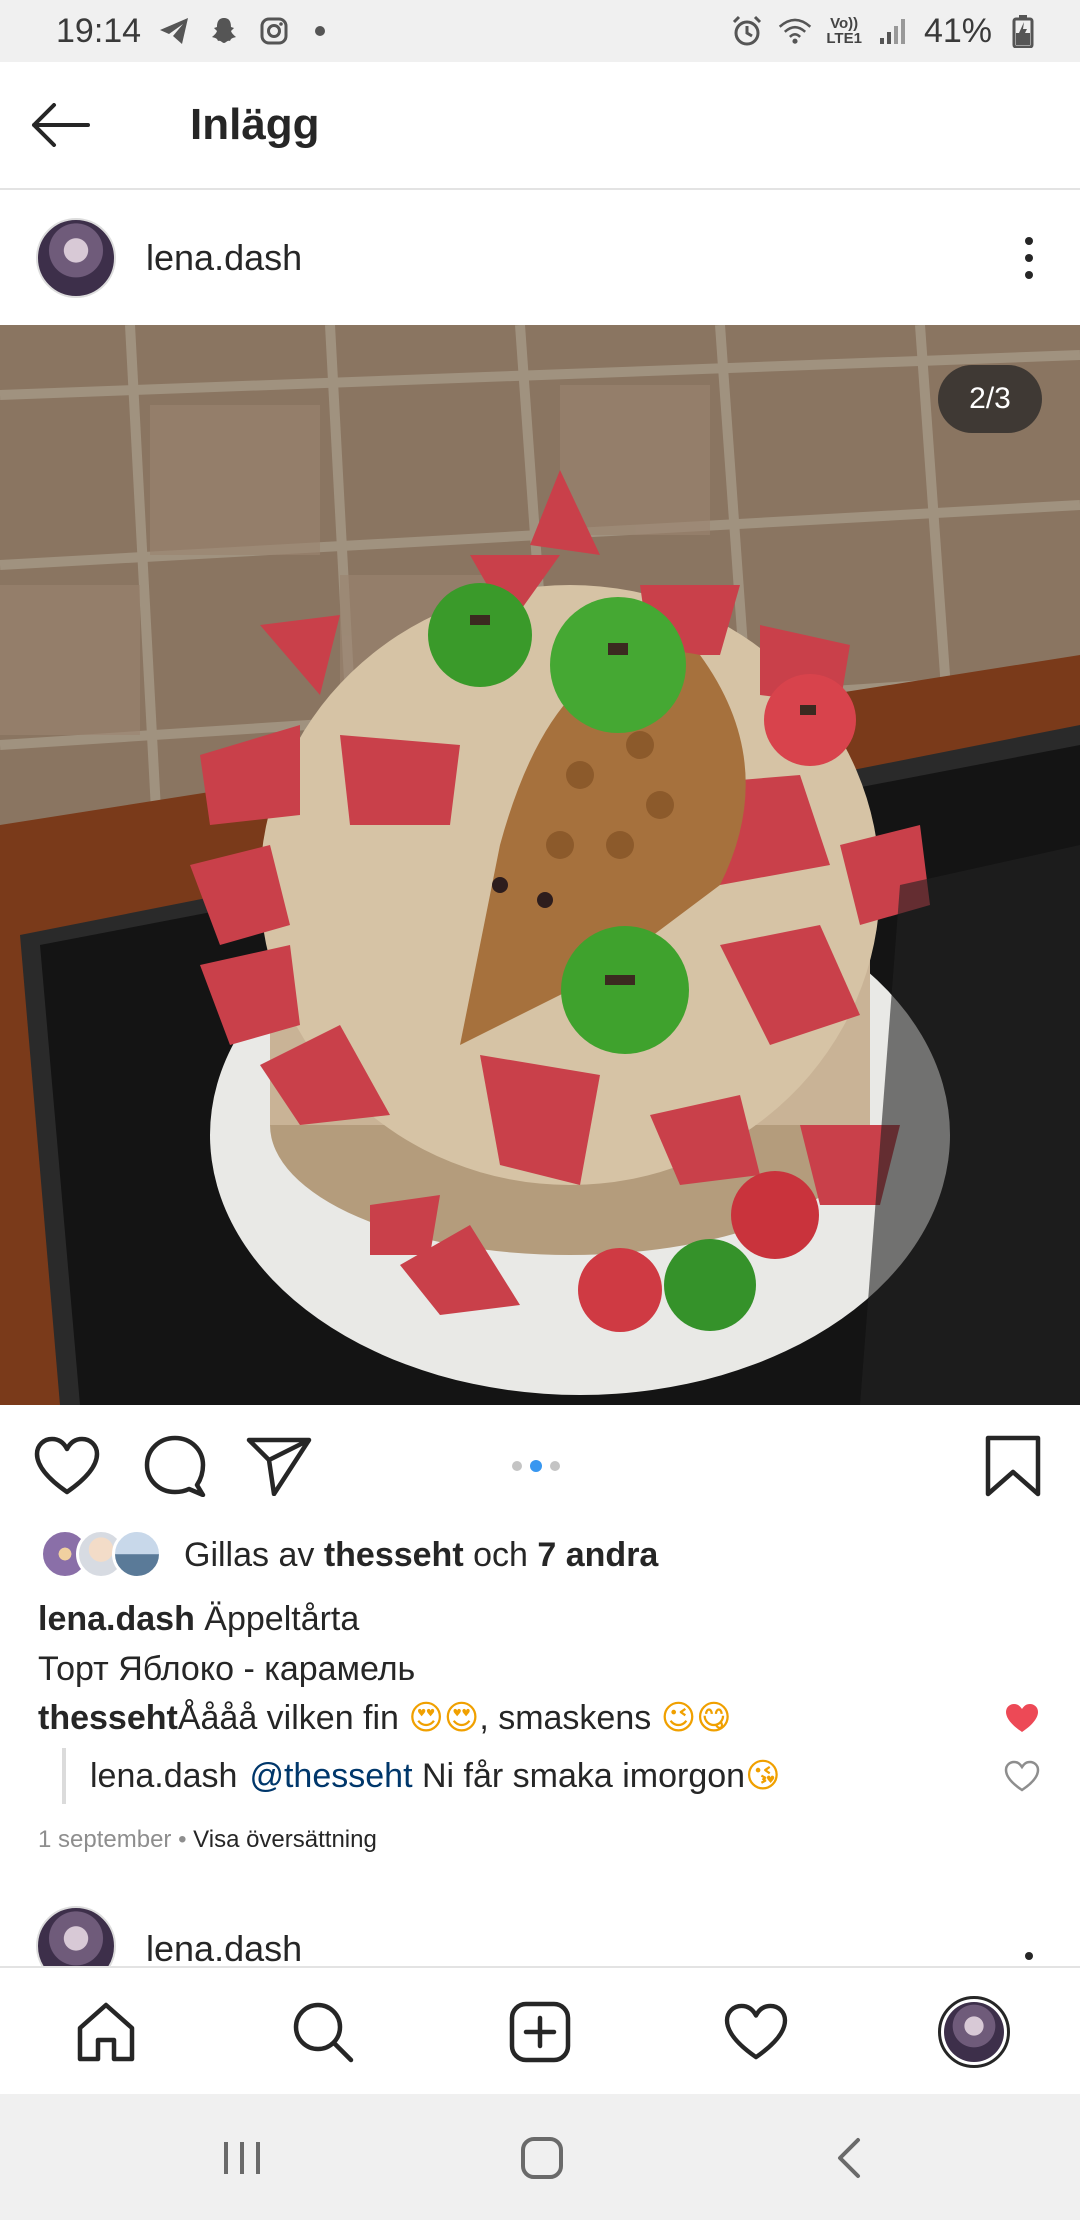 The height and width of the screenshot is (2220, 1080). Describe the element at coordinates (163, 1776) in the screenshot. I see `reply-username: lena.dash` at that location.